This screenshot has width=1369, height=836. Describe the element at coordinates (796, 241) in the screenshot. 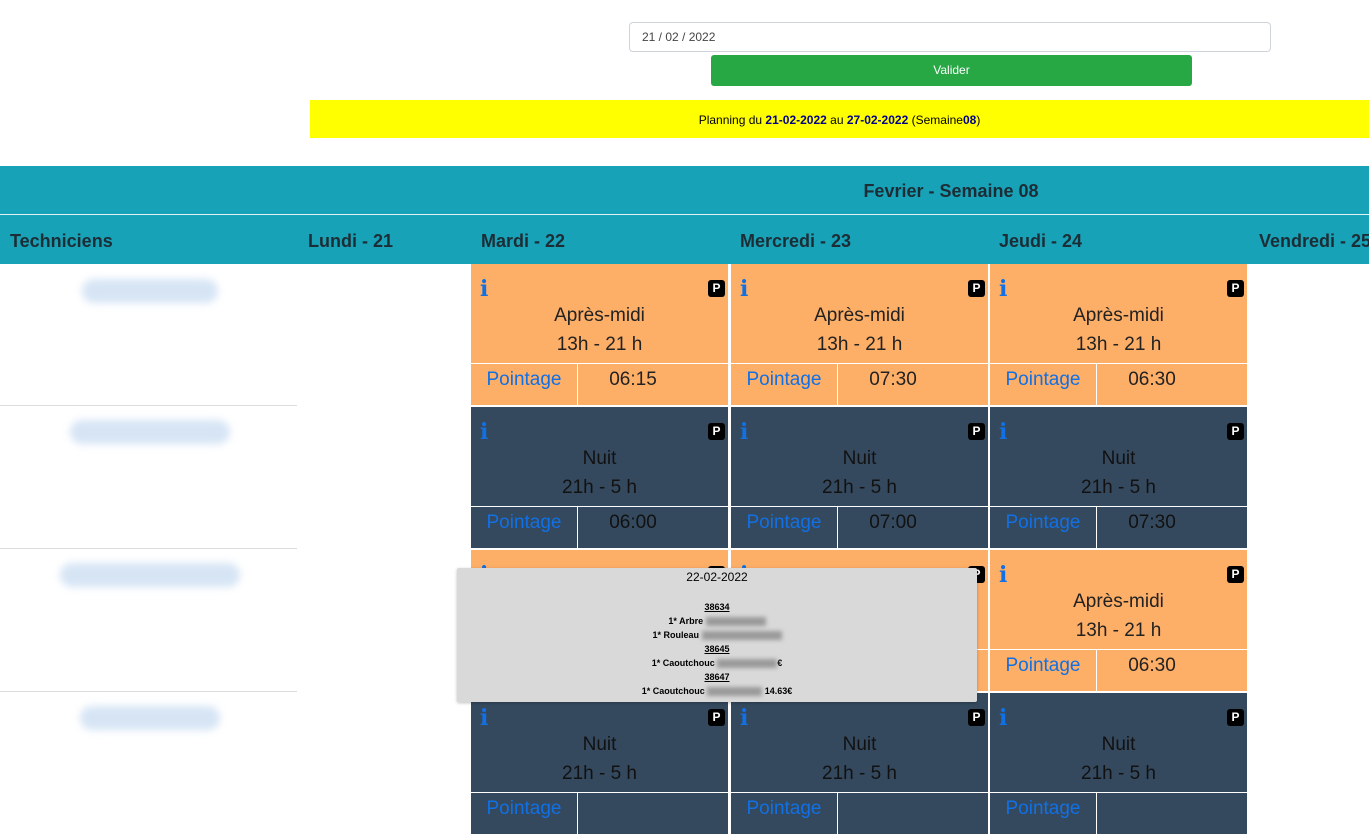

I see `day-header-mercredi: Mercredi - 23` at that location.